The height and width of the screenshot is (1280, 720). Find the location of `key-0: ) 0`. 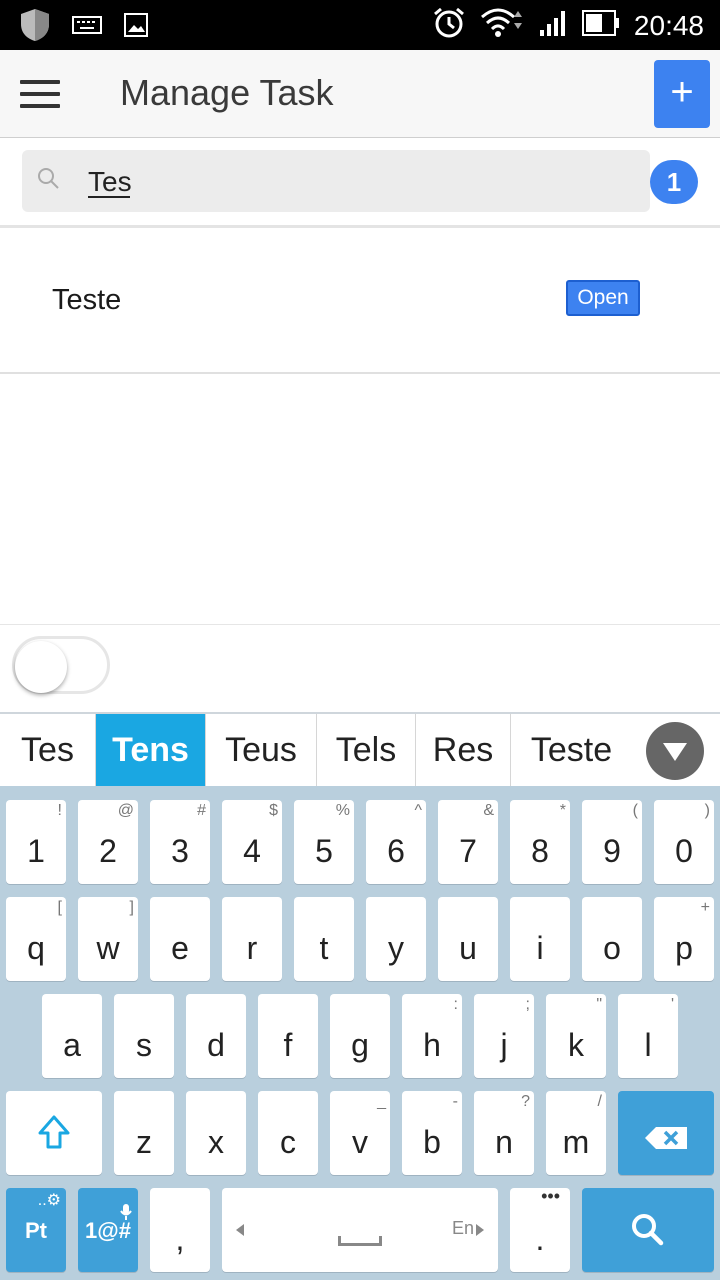

key-0: ) 0 is located at coordinates (684, 842).